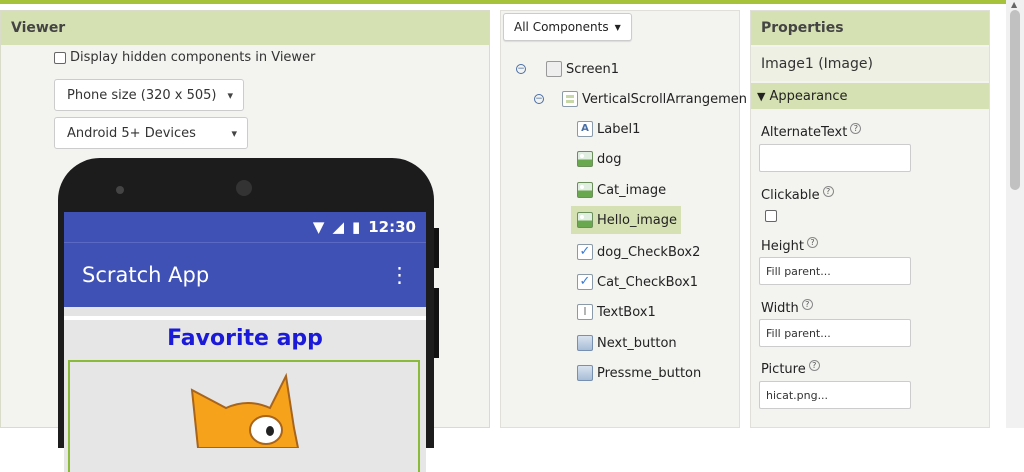 This screenshot has height=472, width=1024. Describe the element at coordinates (782, 246) in the screenshot. I see `height-label: Height` at that location.